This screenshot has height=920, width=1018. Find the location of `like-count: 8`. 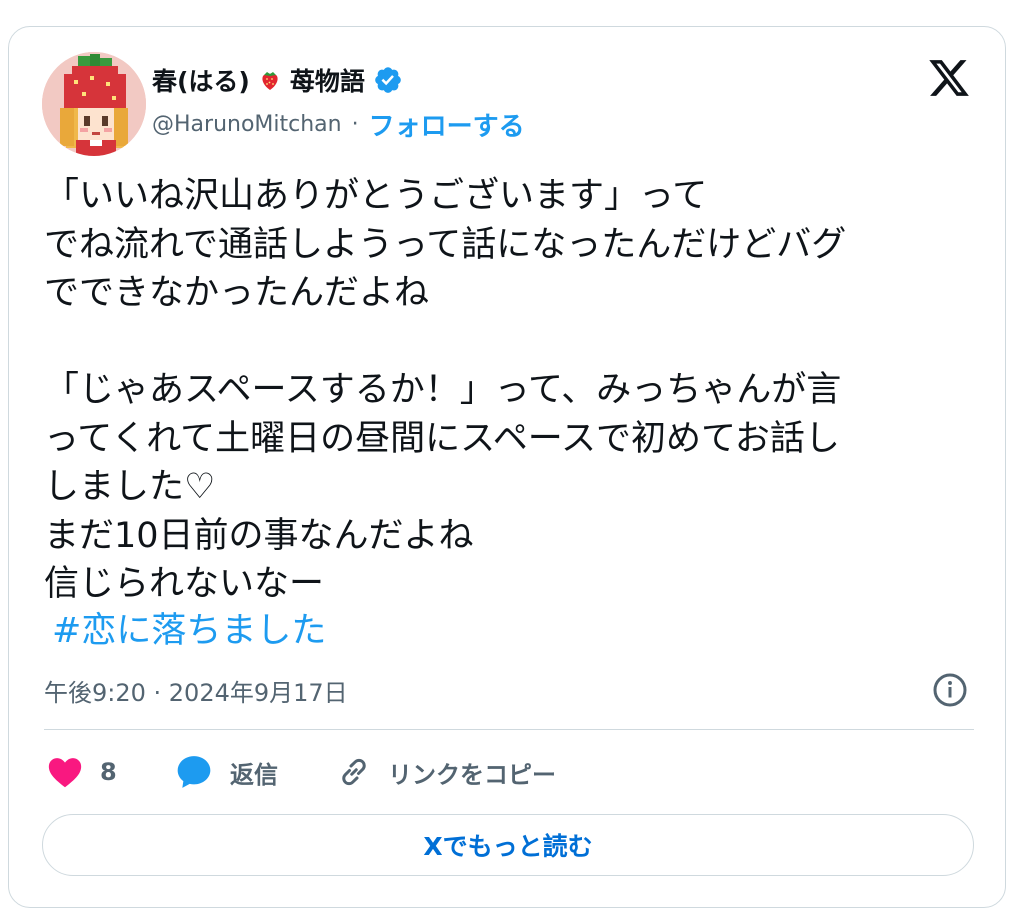

like-count: 8 is located at coordinates (108, 772).